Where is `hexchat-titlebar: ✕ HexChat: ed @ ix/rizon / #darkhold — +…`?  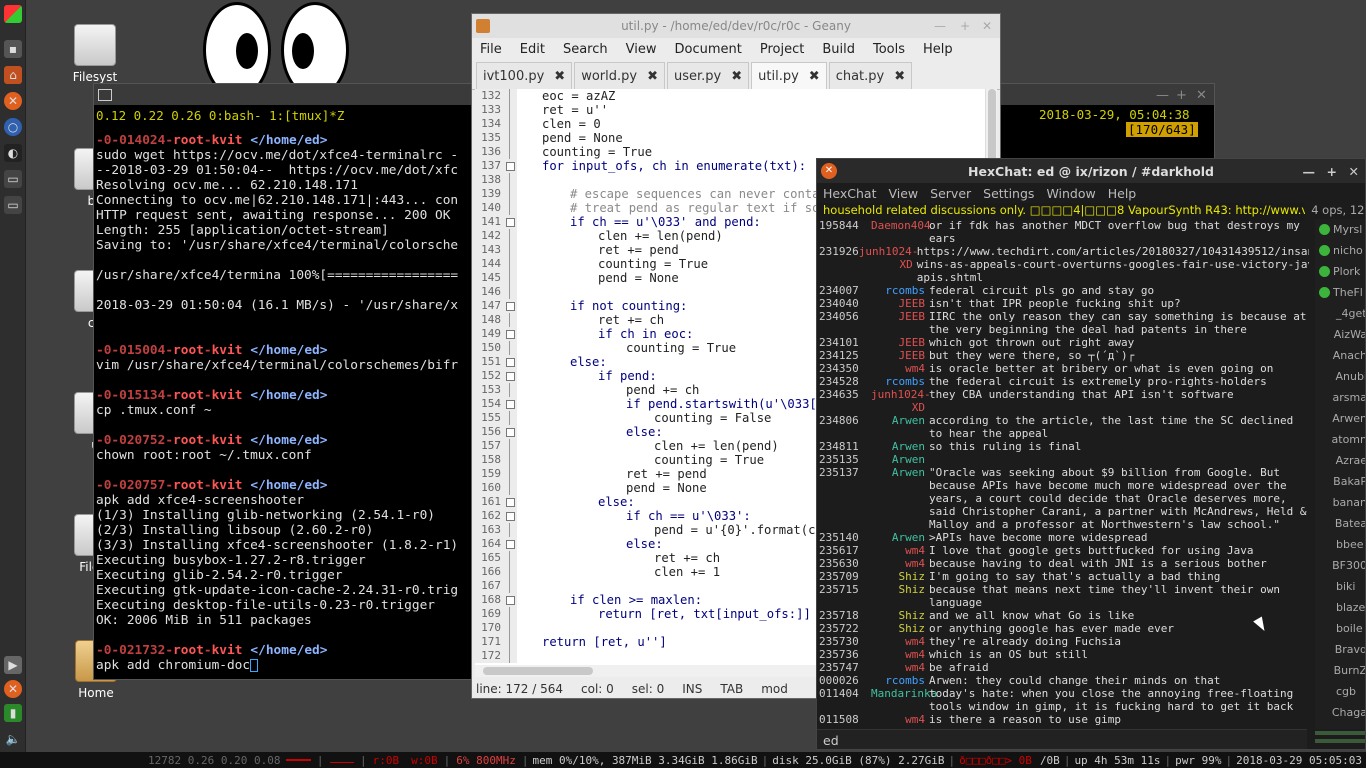 hexchat-titlebar: ✕ HexChat: ed @ ix/rizon / #darkhold — +… is located at coordinates (1091, 171).